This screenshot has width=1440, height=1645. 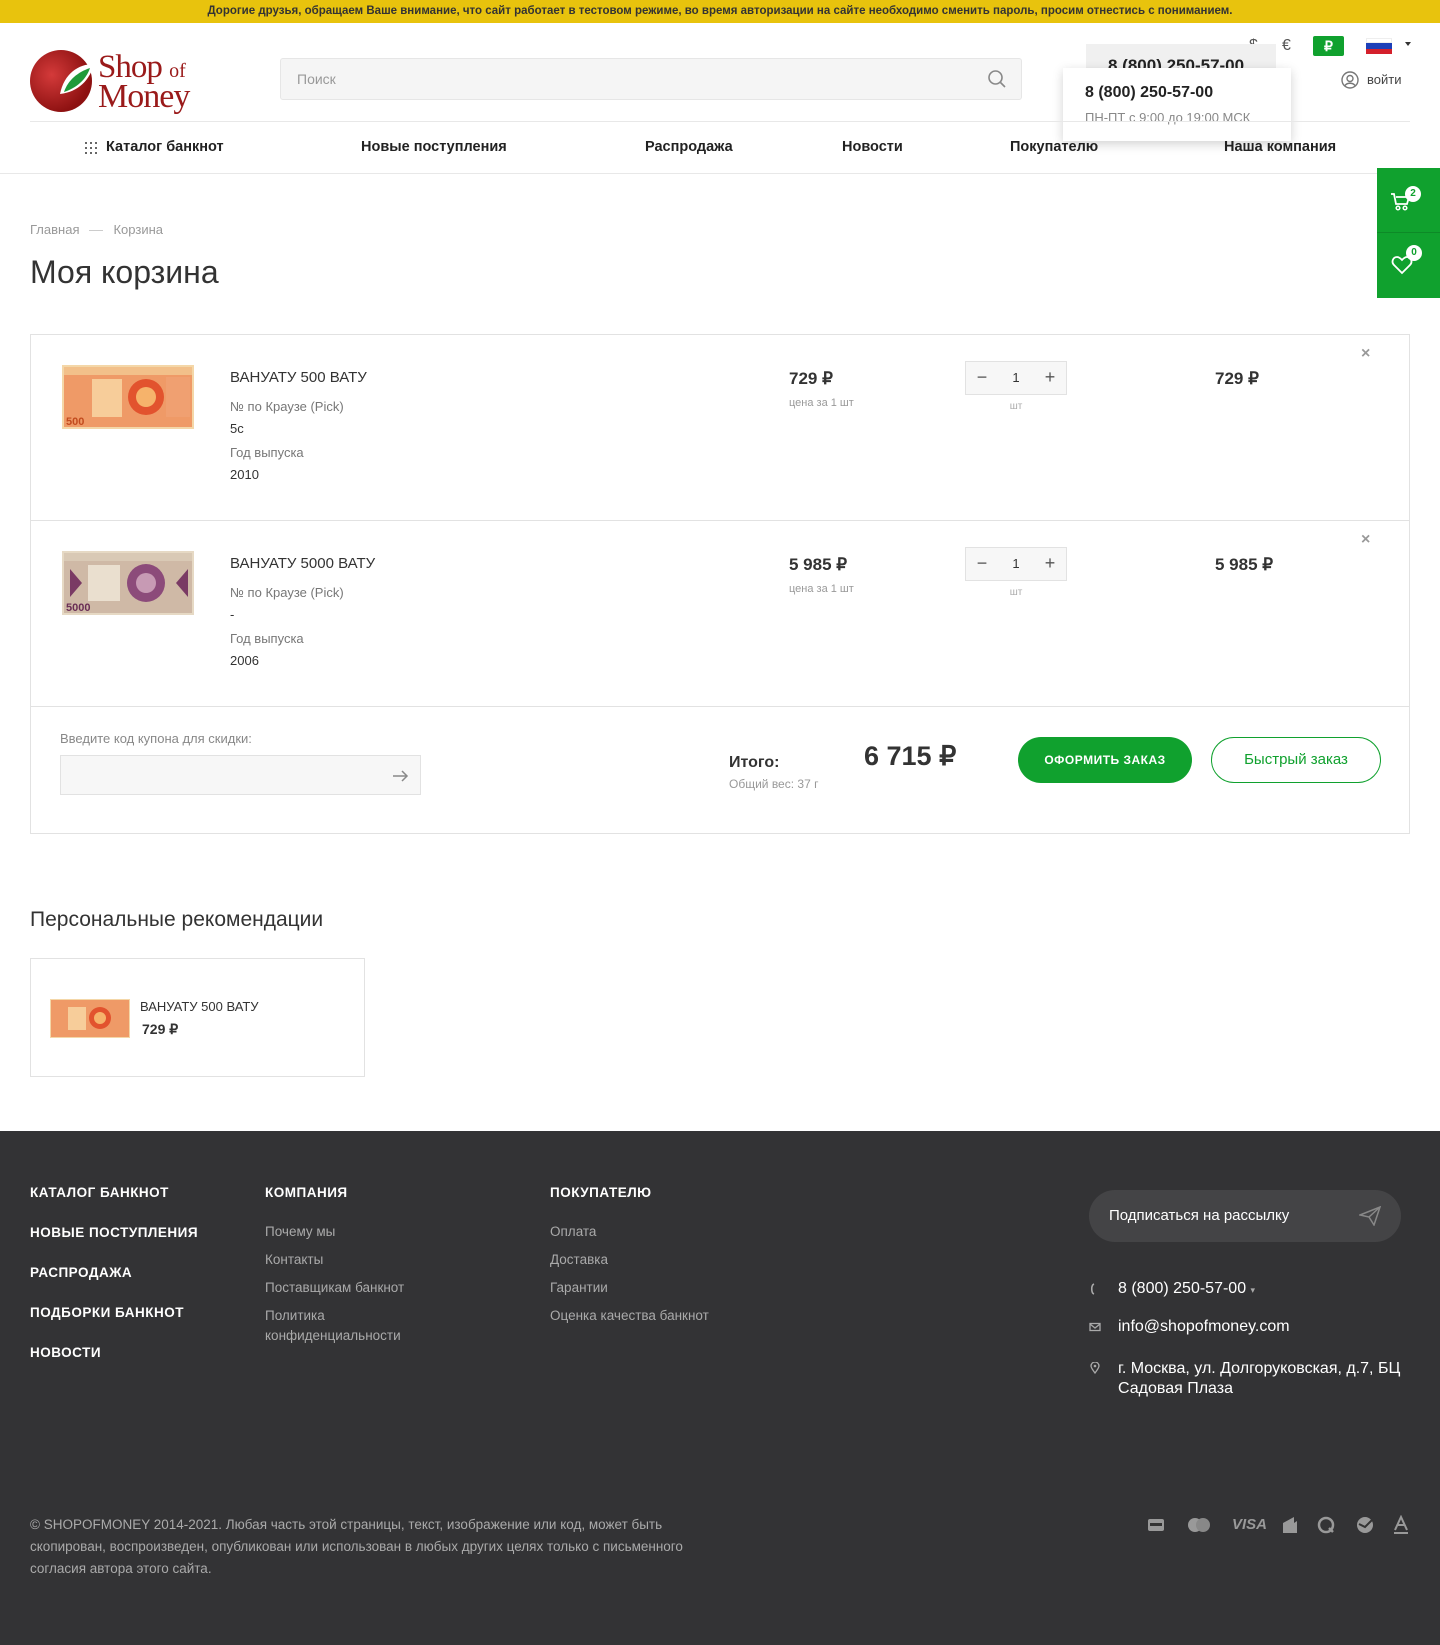 I want to click on catalog-grid-icon, so click(x=91, y=148).